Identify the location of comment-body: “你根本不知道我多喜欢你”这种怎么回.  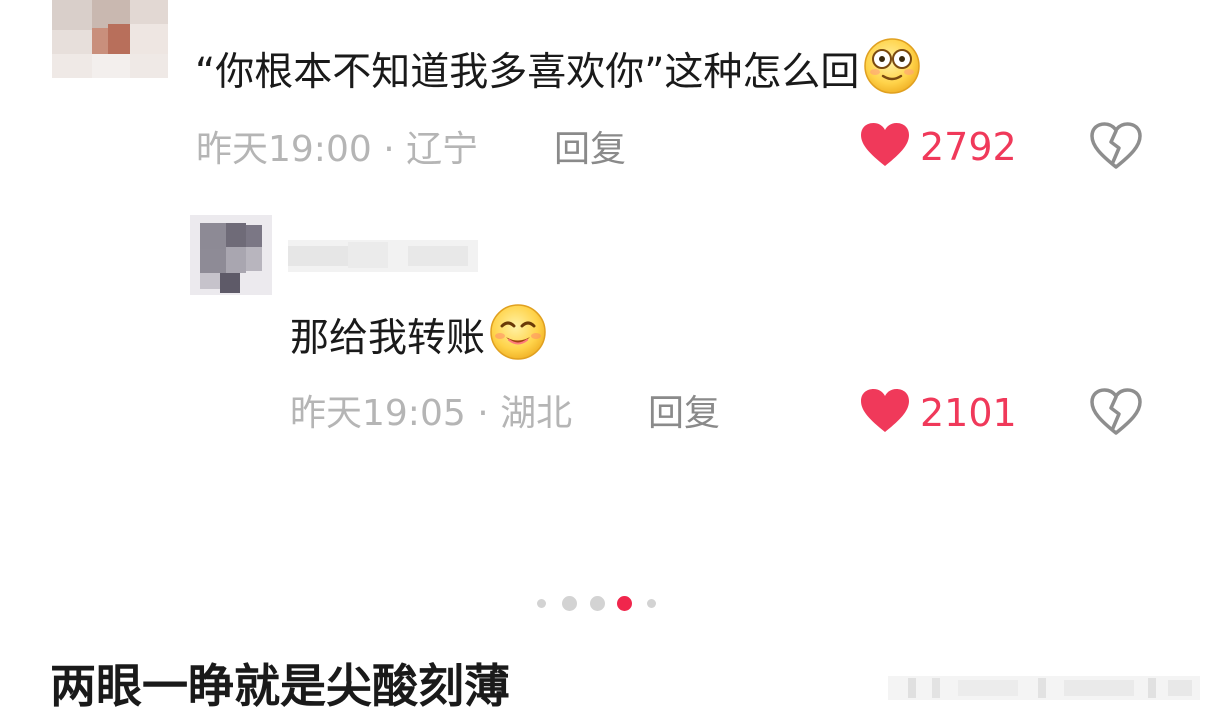
(527, 72).